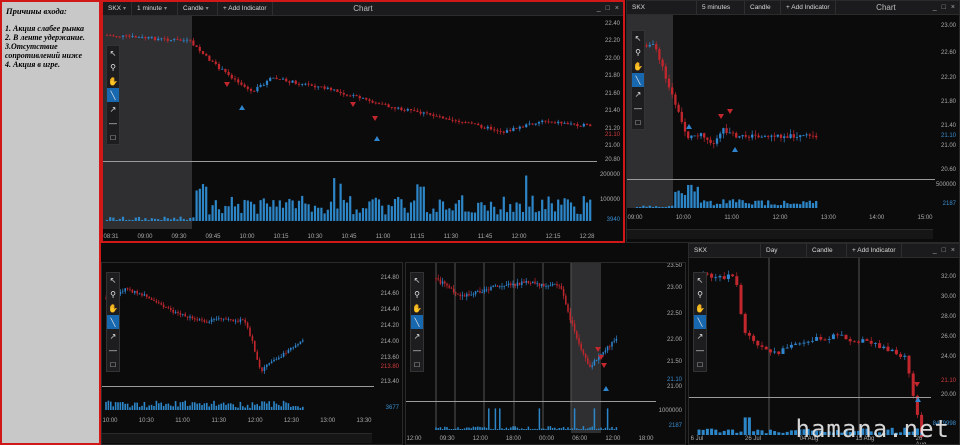 The width and height of the screenshot is (960, 445). I want to click on timeframe-selector: Day, so click(784, 251).